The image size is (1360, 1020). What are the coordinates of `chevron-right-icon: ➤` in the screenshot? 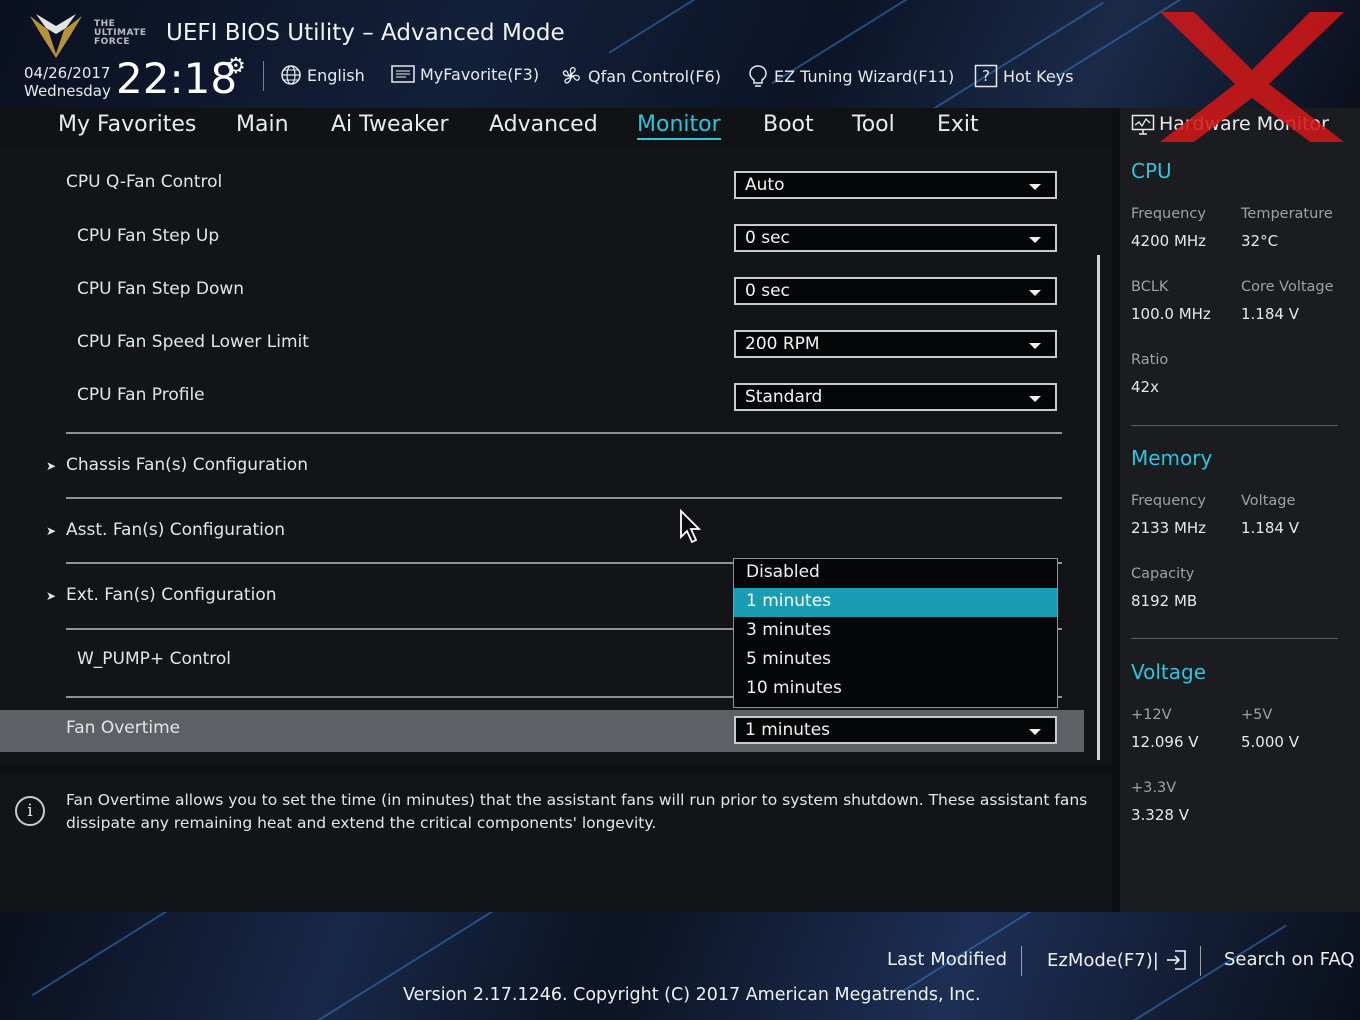 It's located at (51, 466).